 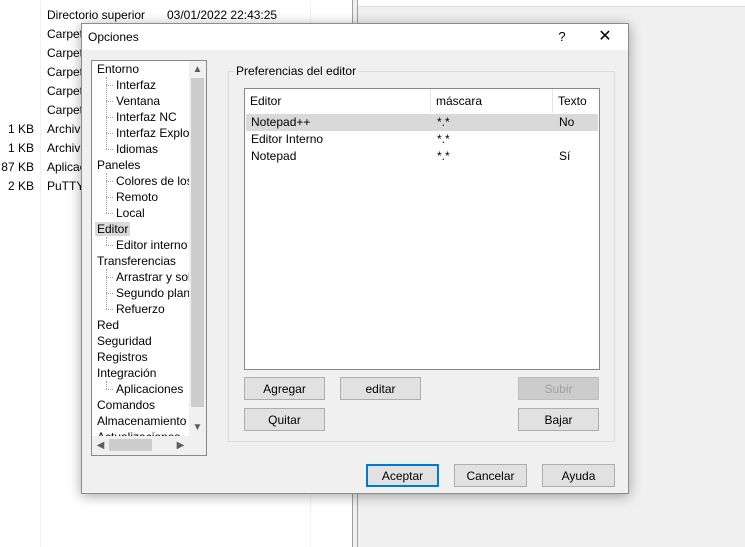 I want to click on tree-item-label: Editor, so click(x=113, y=229).